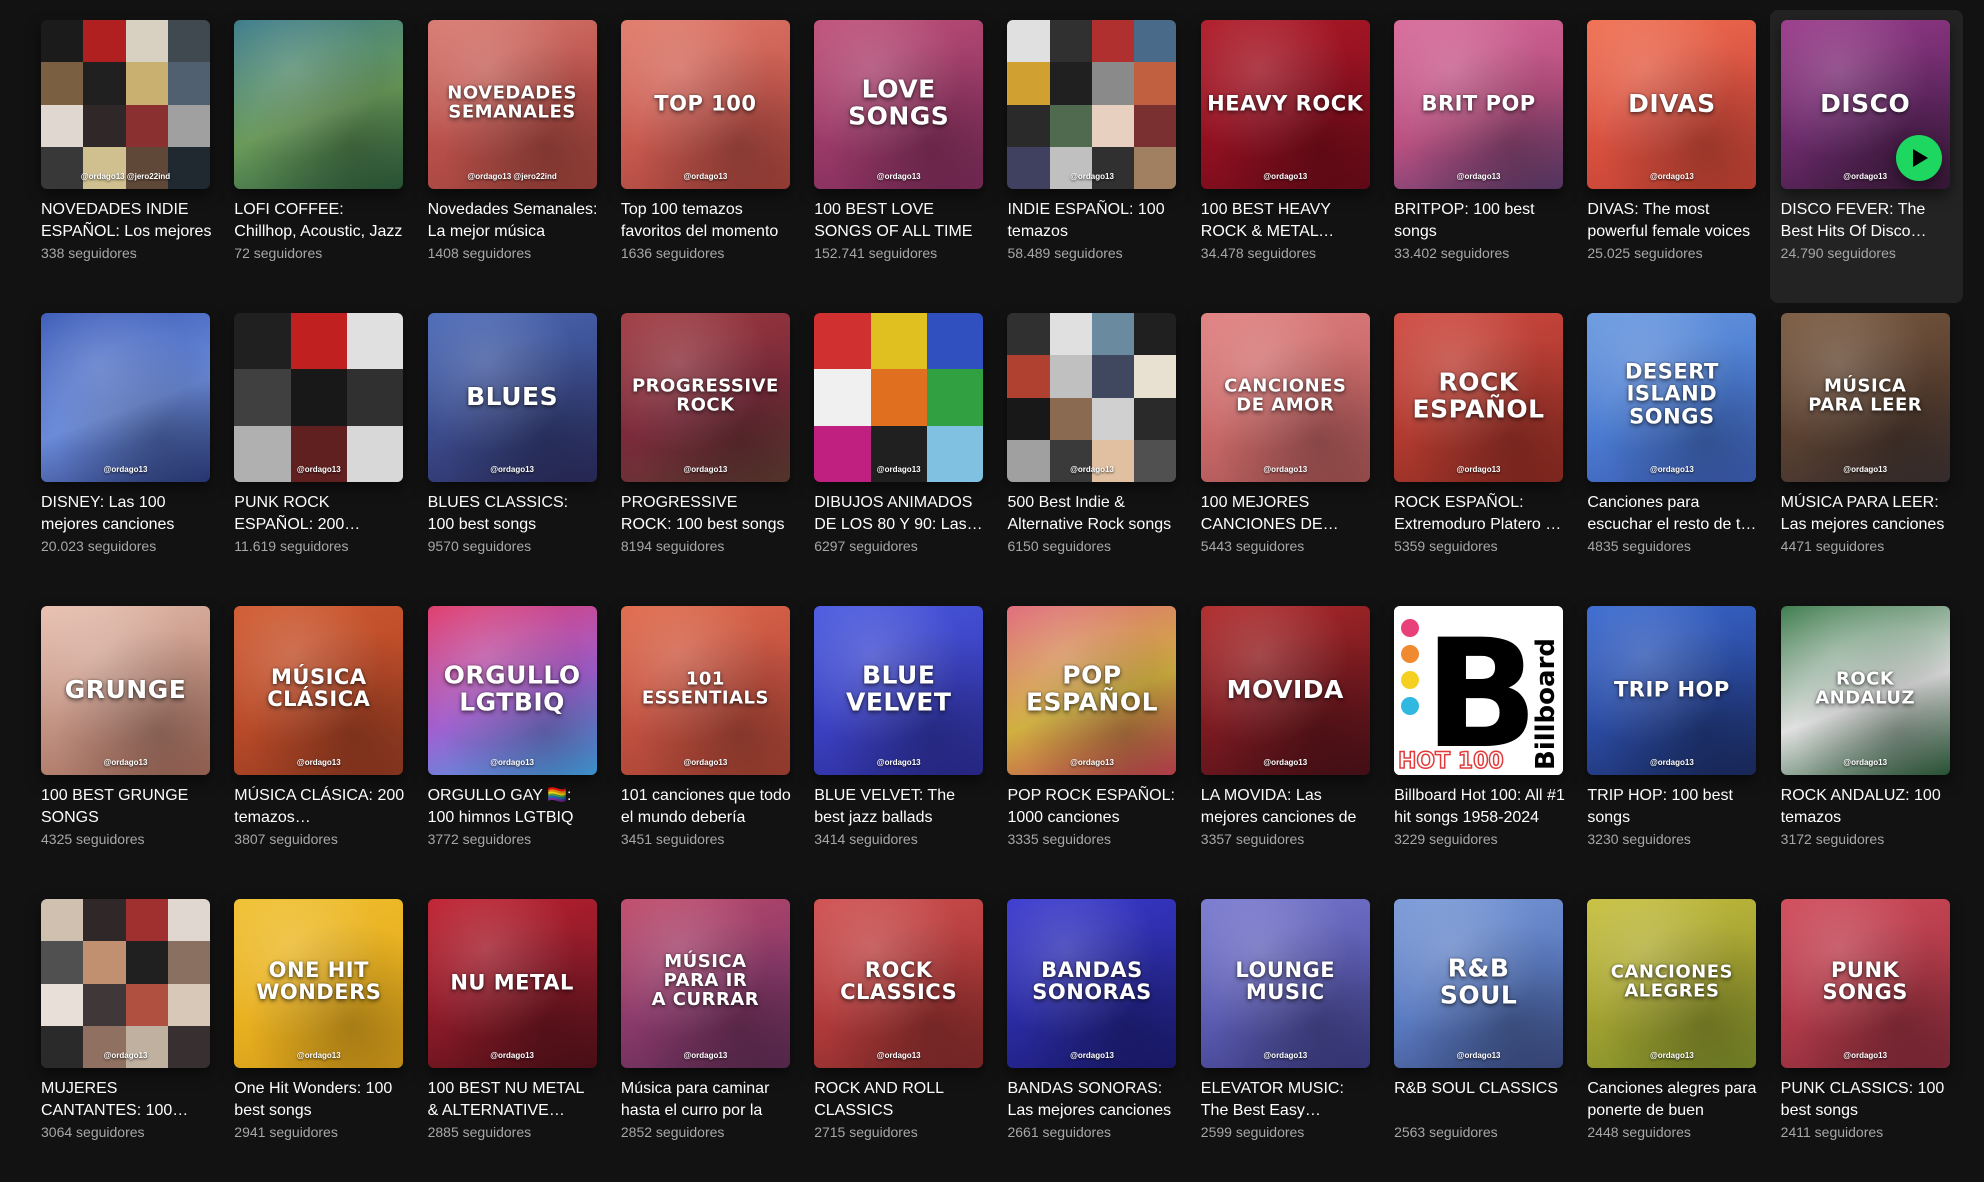 The height and width of the screenshot is (1182, 1984). Describe the element at coordinates (899, 1100) in the screenshot. I see `playlist-title: ROCK AND ROLL CLASSICS` at that location.